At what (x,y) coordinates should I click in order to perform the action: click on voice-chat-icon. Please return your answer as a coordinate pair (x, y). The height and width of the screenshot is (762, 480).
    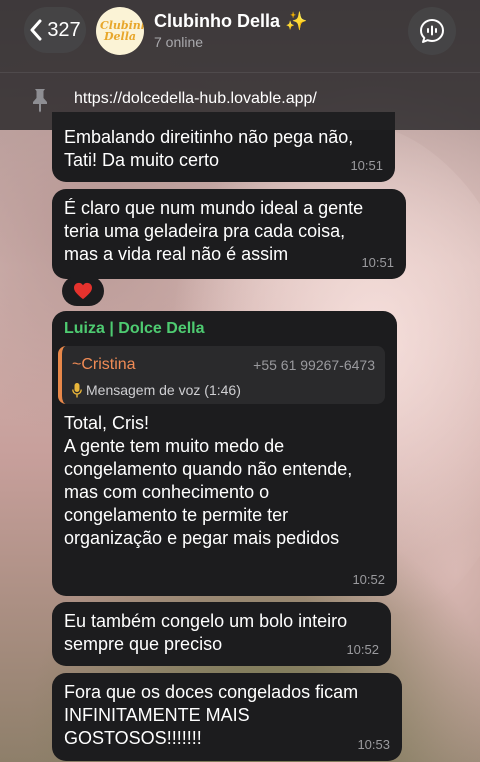
    Looking at the image, I should click on (432, 31).